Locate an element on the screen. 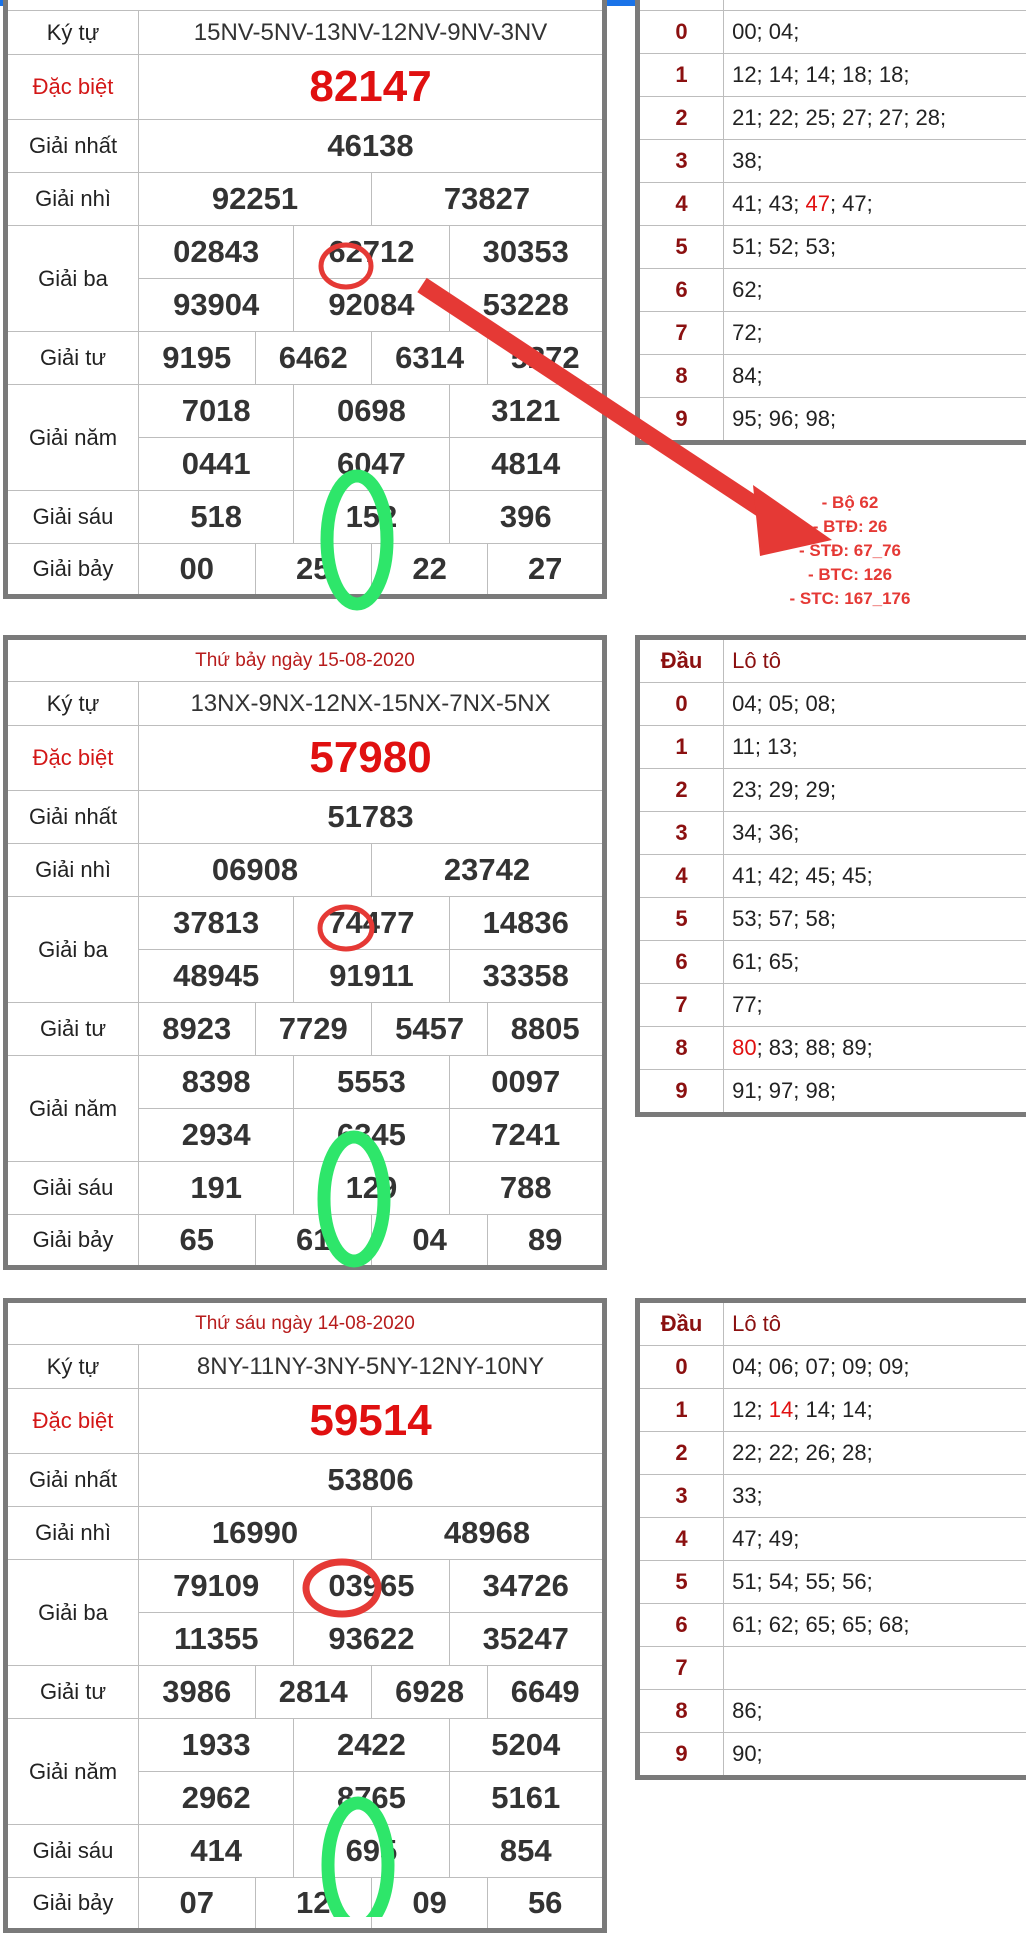 Image resolution: width=1026 pixels, height=1933 pixels. fifth-prize-number: 8398 is located at coordinates (216, 1082).